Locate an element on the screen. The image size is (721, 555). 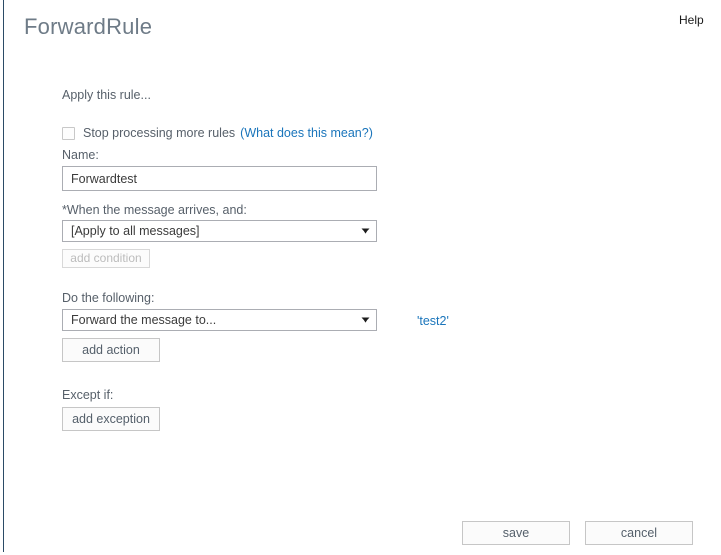
forward-target-link: 'test2' is located at coordinates (433, 321).